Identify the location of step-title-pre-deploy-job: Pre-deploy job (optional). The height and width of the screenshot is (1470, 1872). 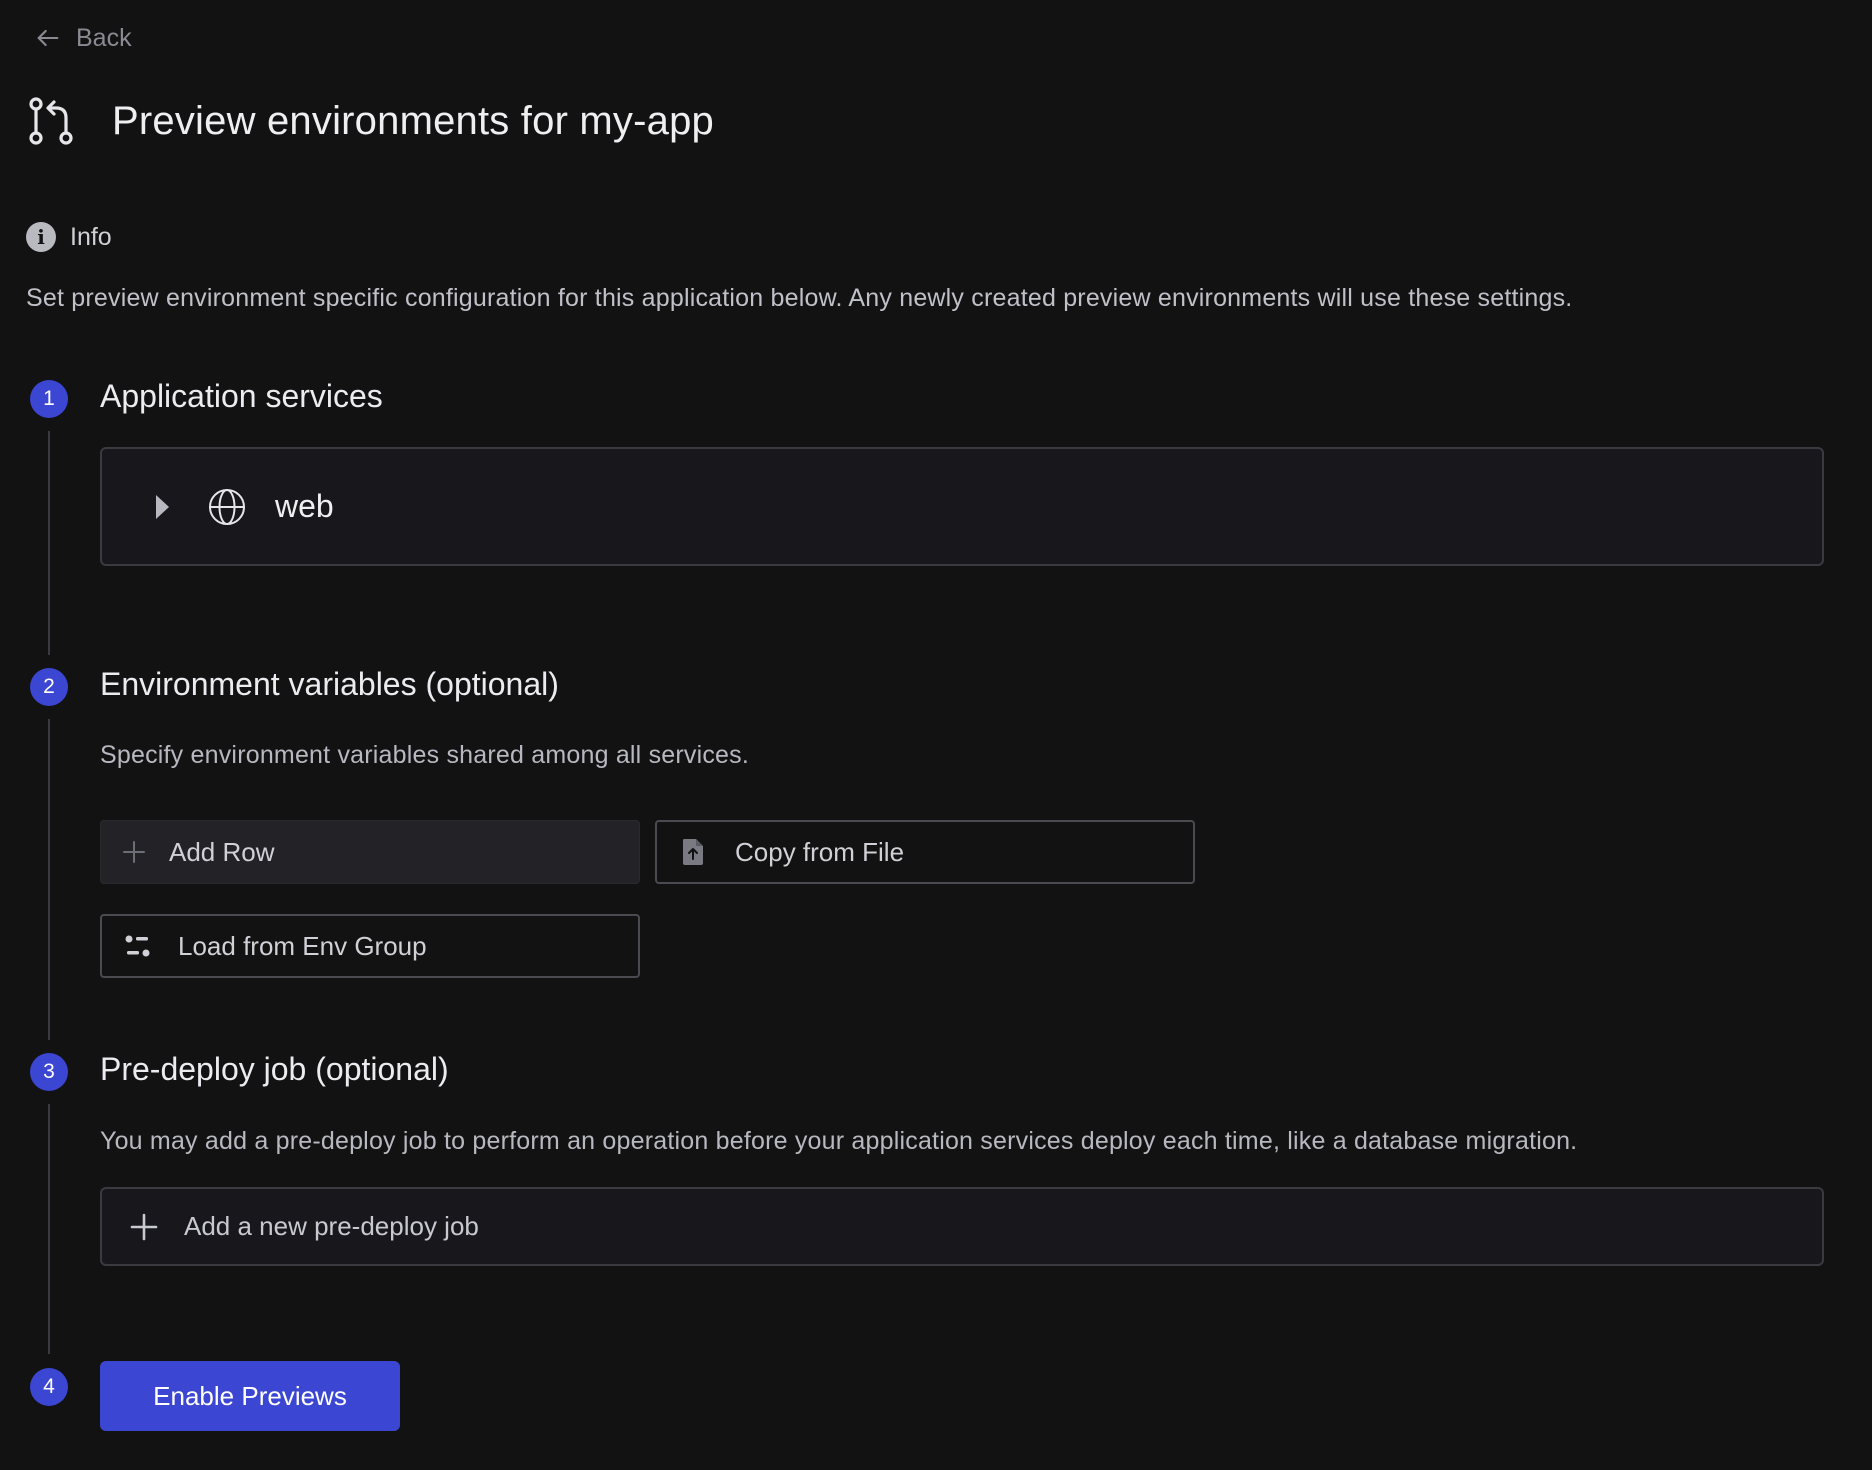
(274, 1069).